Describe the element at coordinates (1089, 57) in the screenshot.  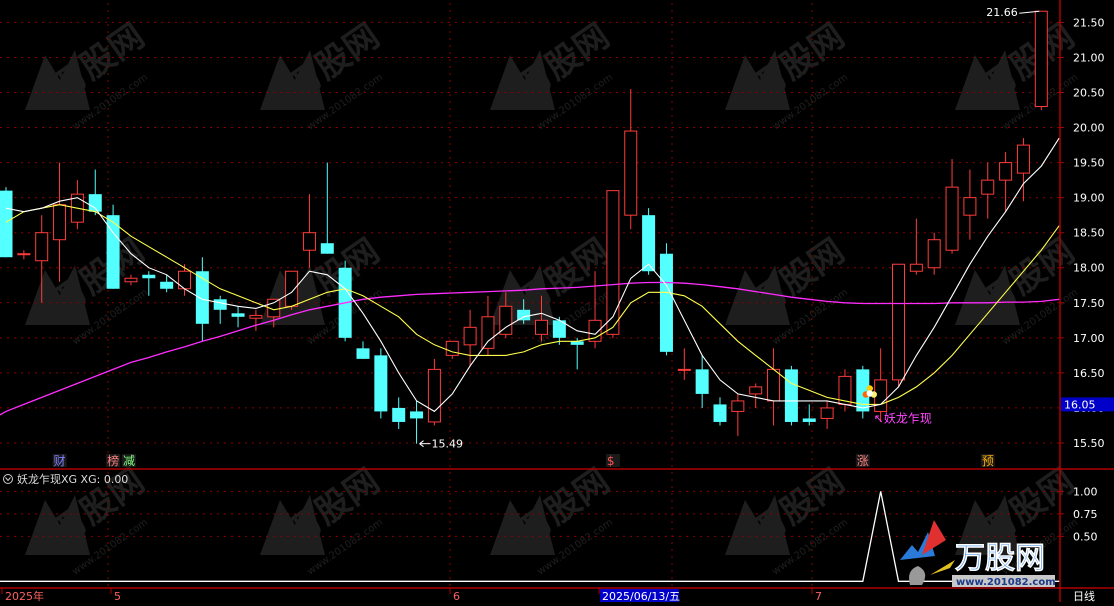
I see `price-tick-label: 21.00` at that location.